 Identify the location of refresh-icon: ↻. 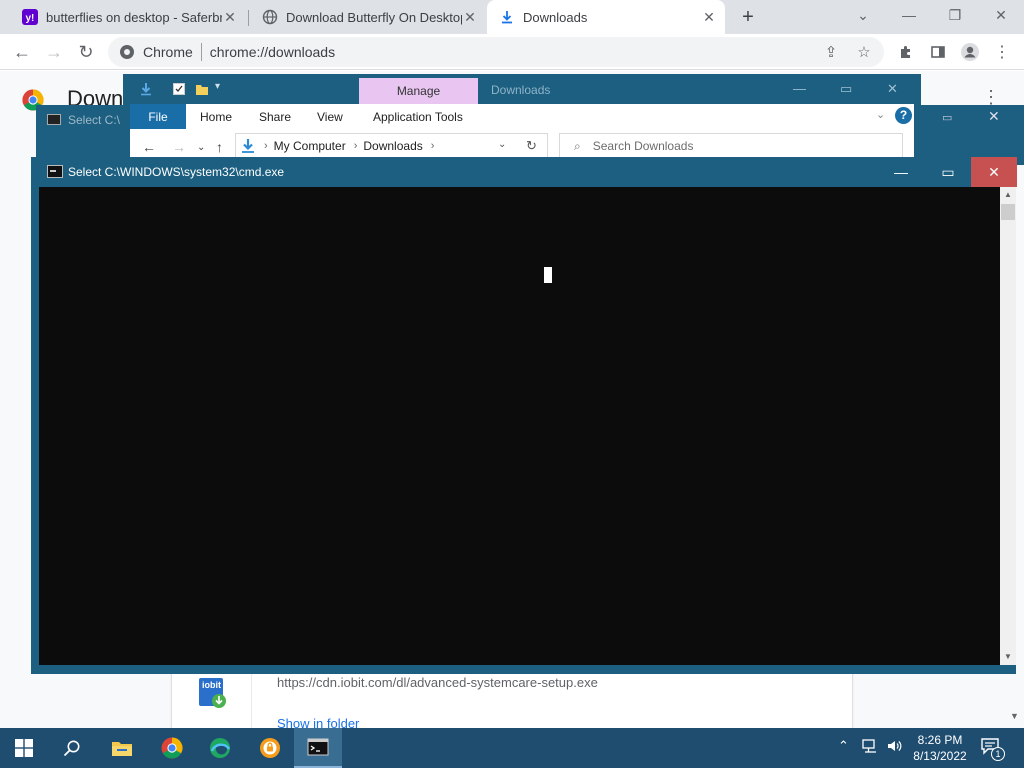
(531, 146).